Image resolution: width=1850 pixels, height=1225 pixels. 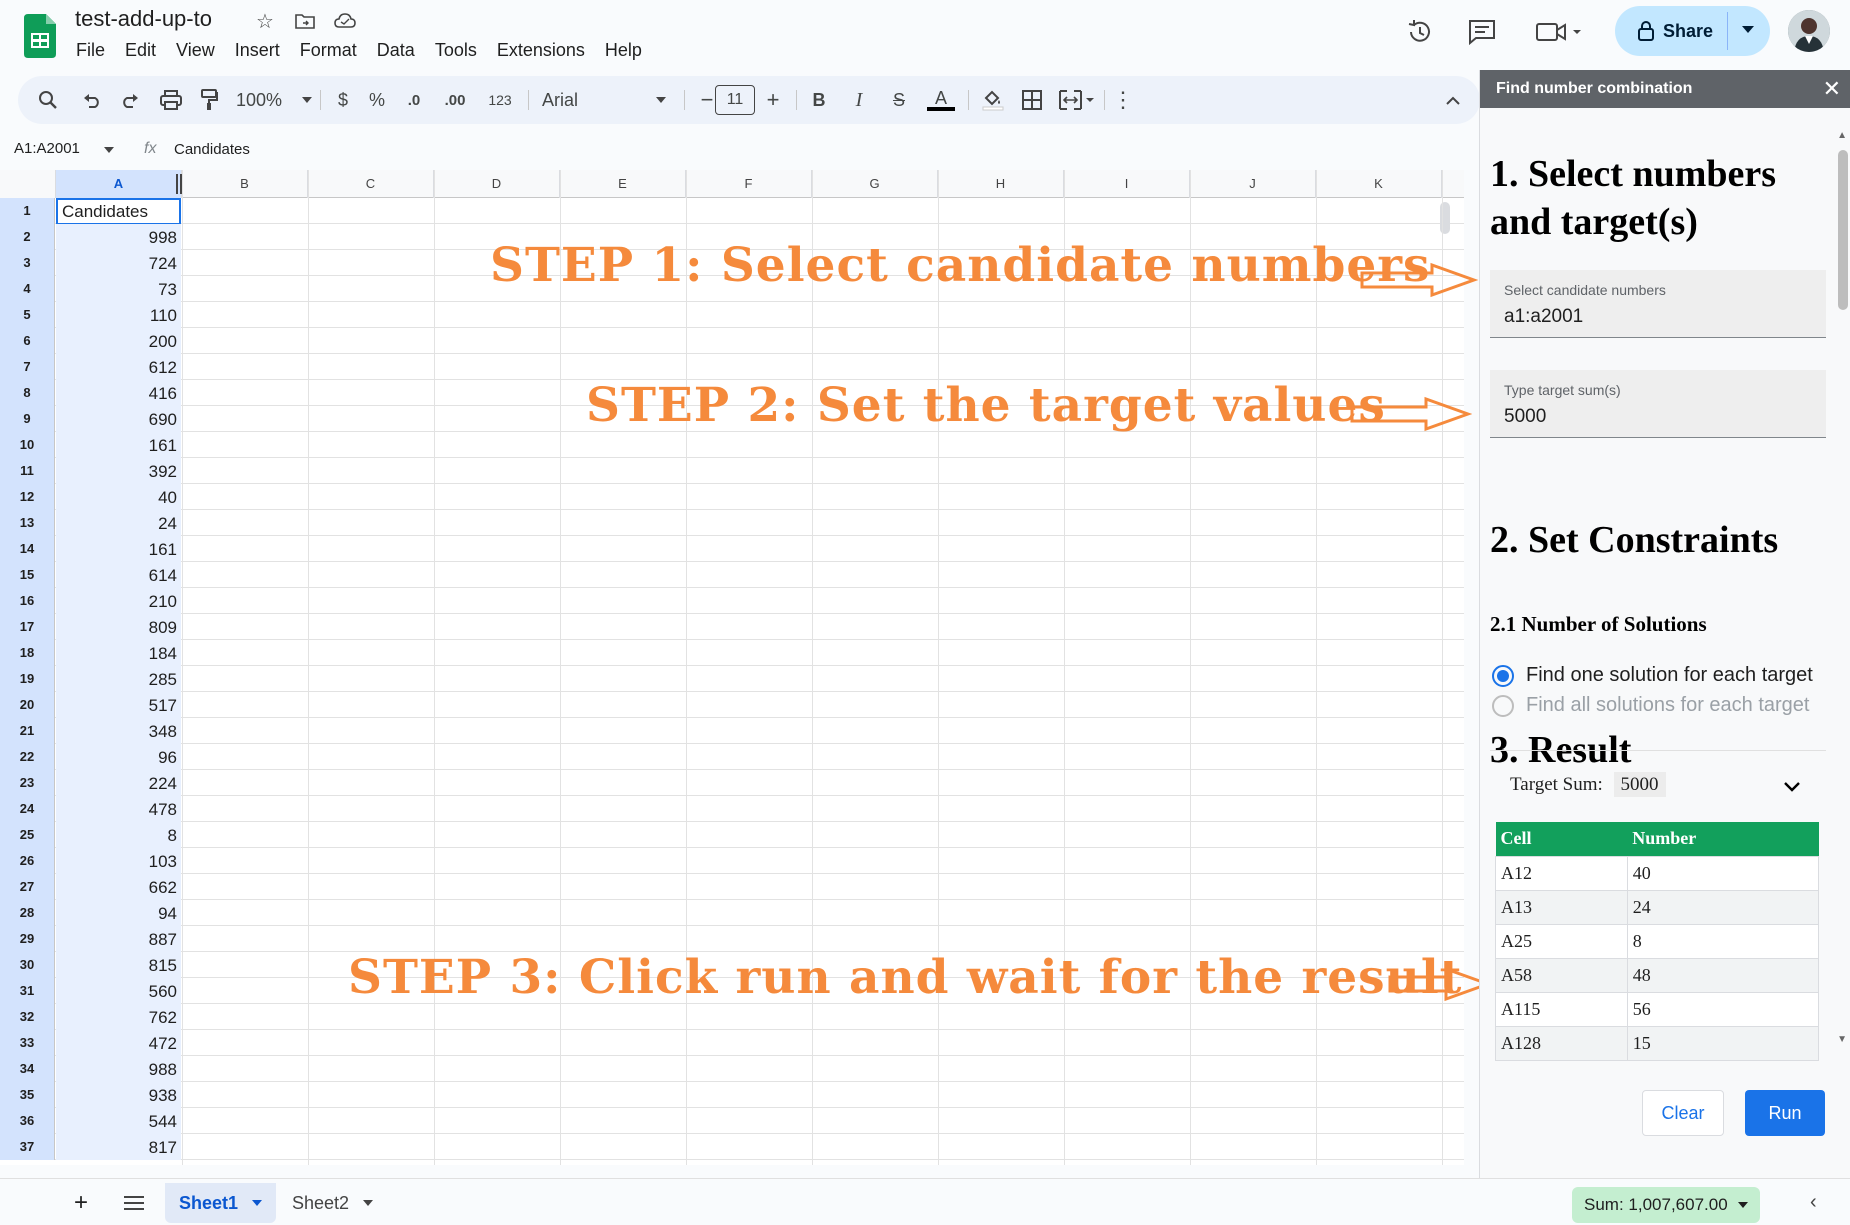 I want to click on row-header: 15, so click(x=27, y=575).